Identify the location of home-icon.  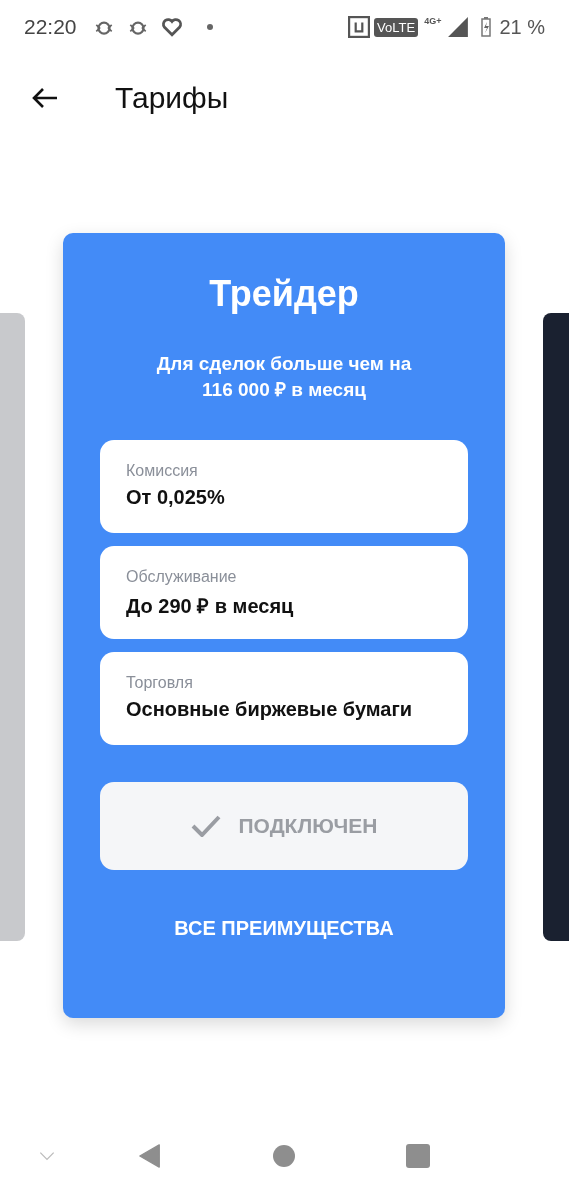
(284, 1156).